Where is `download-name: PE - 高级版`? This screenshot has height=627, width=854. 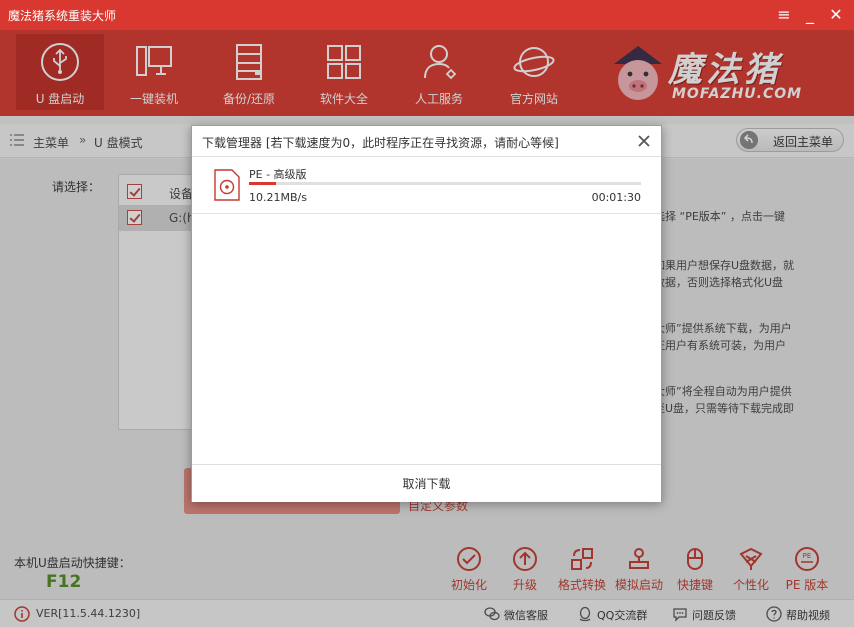 download-name: PE - 高级版 is located at coordinates (278, 174).